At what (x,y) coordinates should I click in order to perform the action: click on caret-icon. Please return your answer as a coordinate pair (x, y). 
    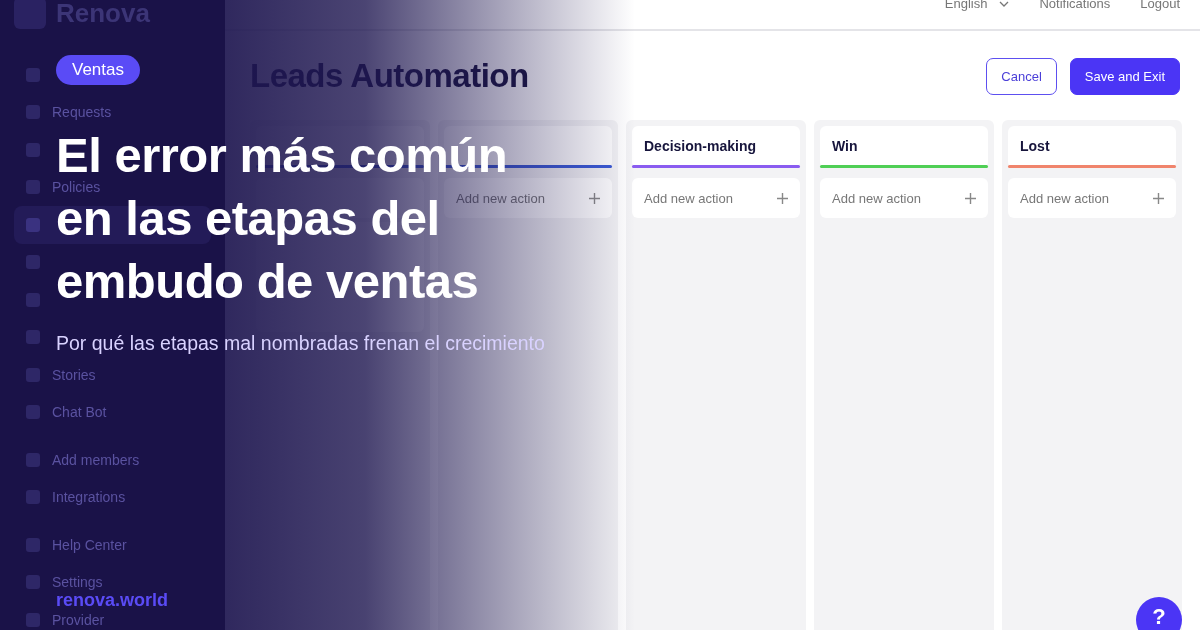
    Looking at the image, I should click on (1004, 3).